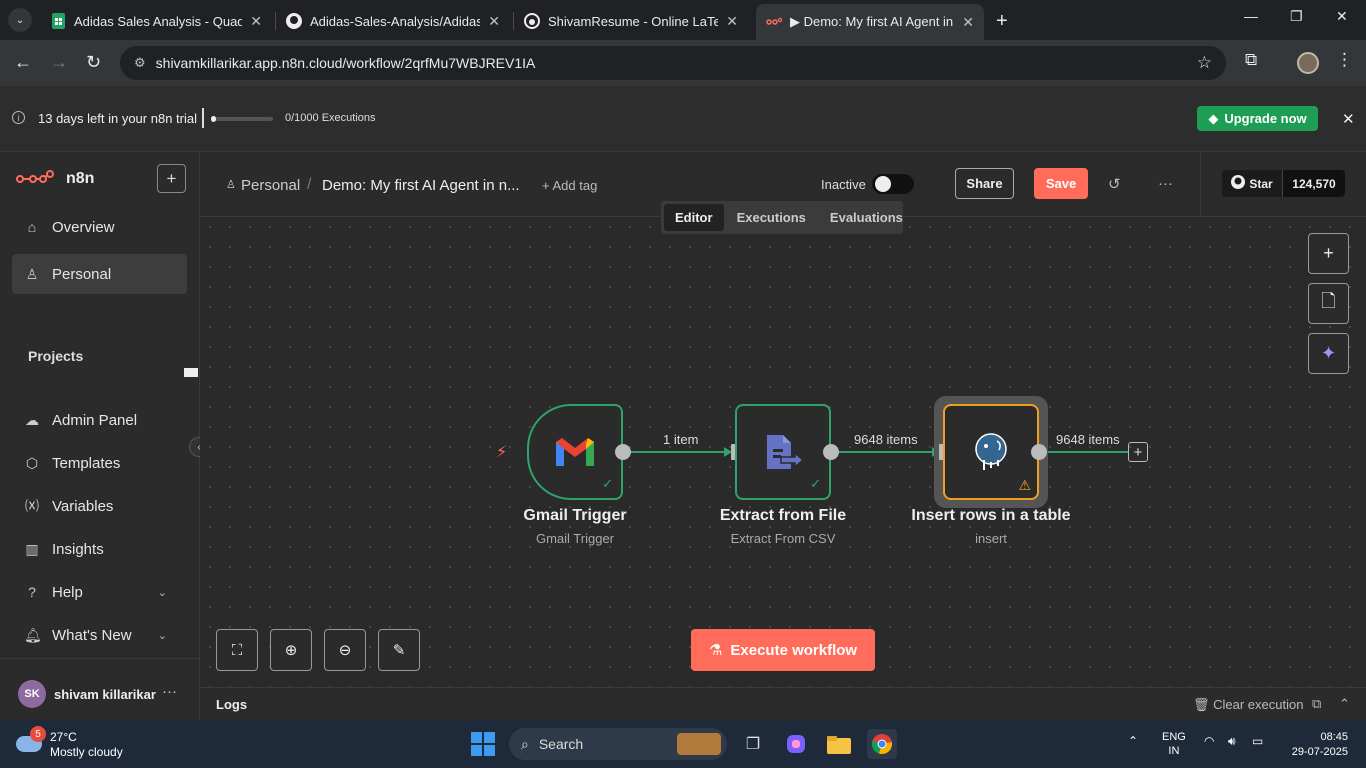 Image resolution: width=1366 pixels, height=768 pixels. What do you see at coordinates (893, 184) in the screenshot?
I see `active-toggle` at bounding box center [893, 184].